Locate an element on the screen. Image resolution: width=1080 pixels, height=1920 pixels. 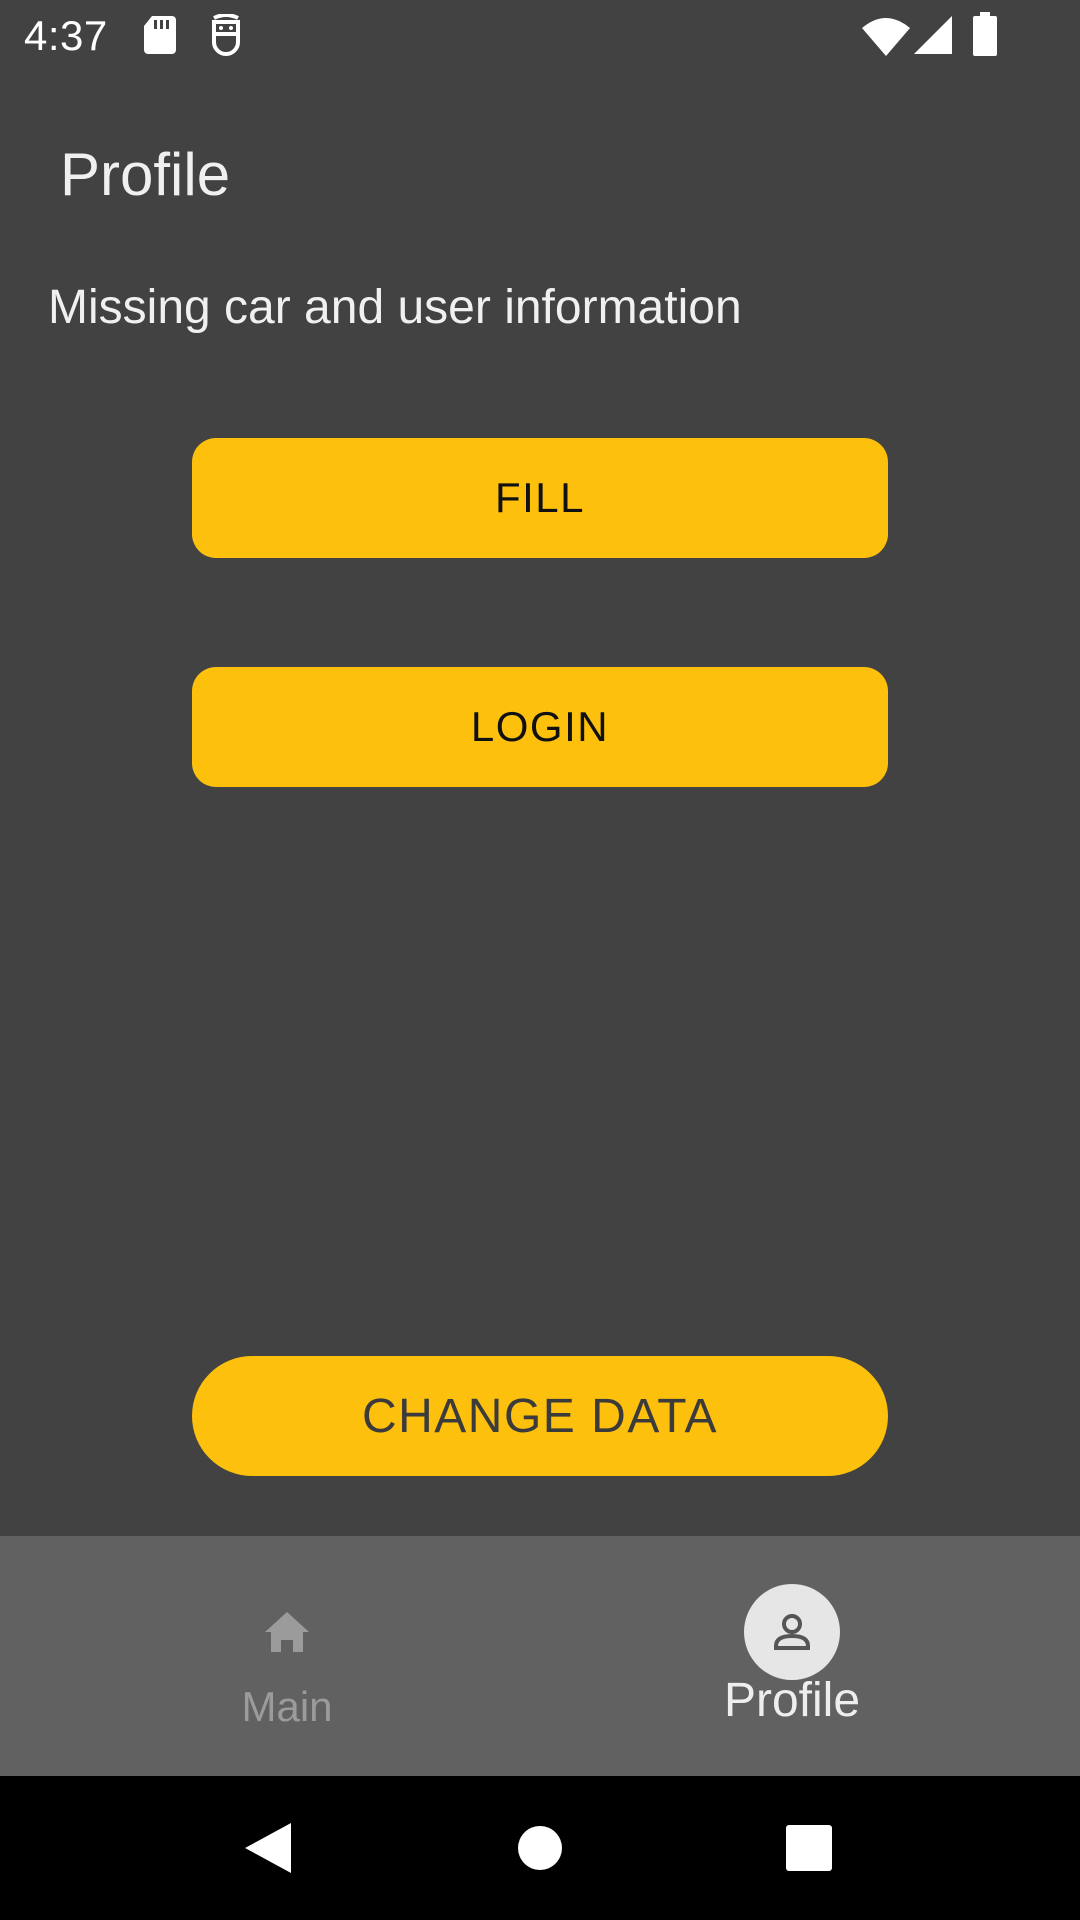
system-navigation-bar is located at coordinates (540, 1848).